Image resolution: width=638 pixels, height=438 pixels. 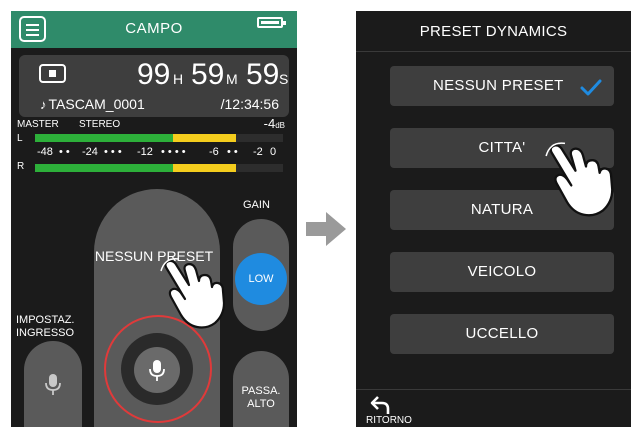 I want to click on header-bar: CAMPO, so click(x=154, y=29).